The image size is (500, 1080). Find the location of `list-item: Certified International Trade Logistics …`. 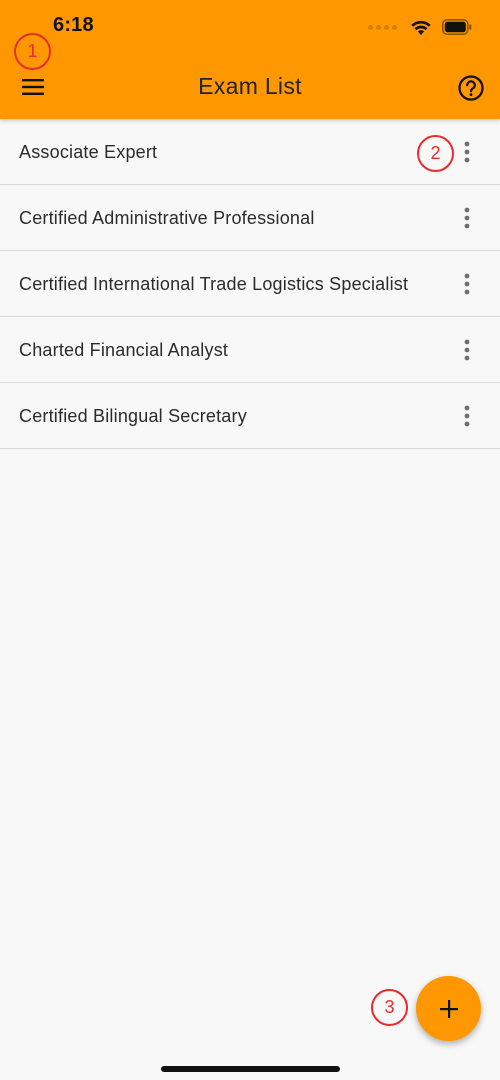

list-item: Certified International Trade Logistics … is located at coordinates (250, 284).